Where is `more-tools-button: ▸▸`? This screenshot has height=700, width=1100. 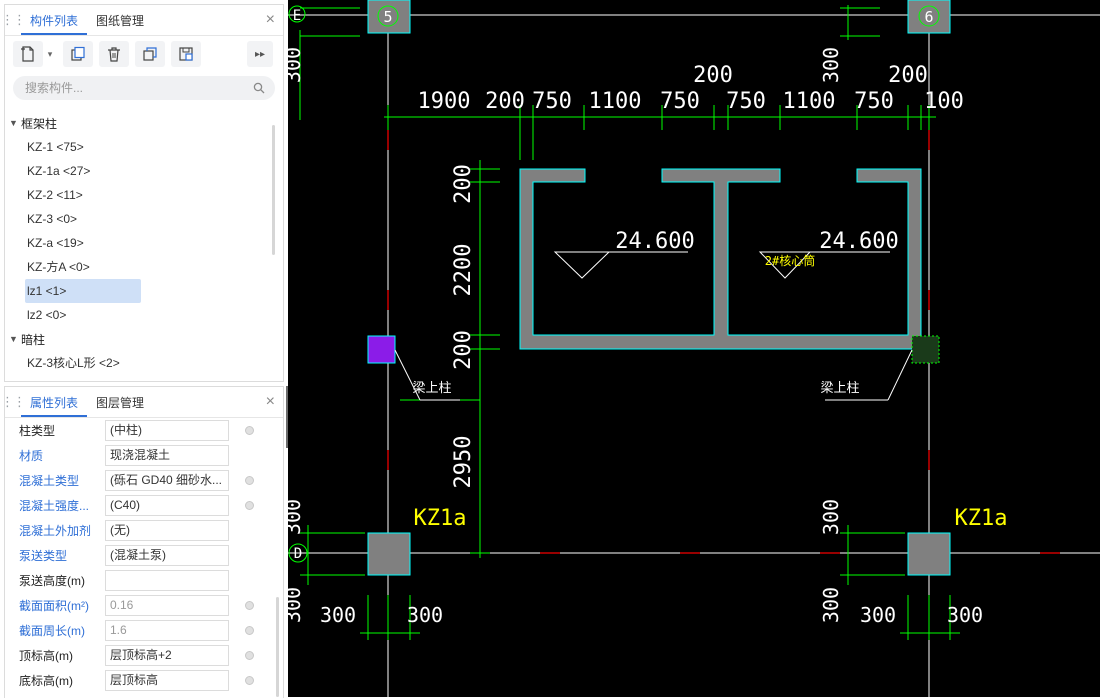
more-tools-button: ▸▸ is located at coordinates (260, 54).